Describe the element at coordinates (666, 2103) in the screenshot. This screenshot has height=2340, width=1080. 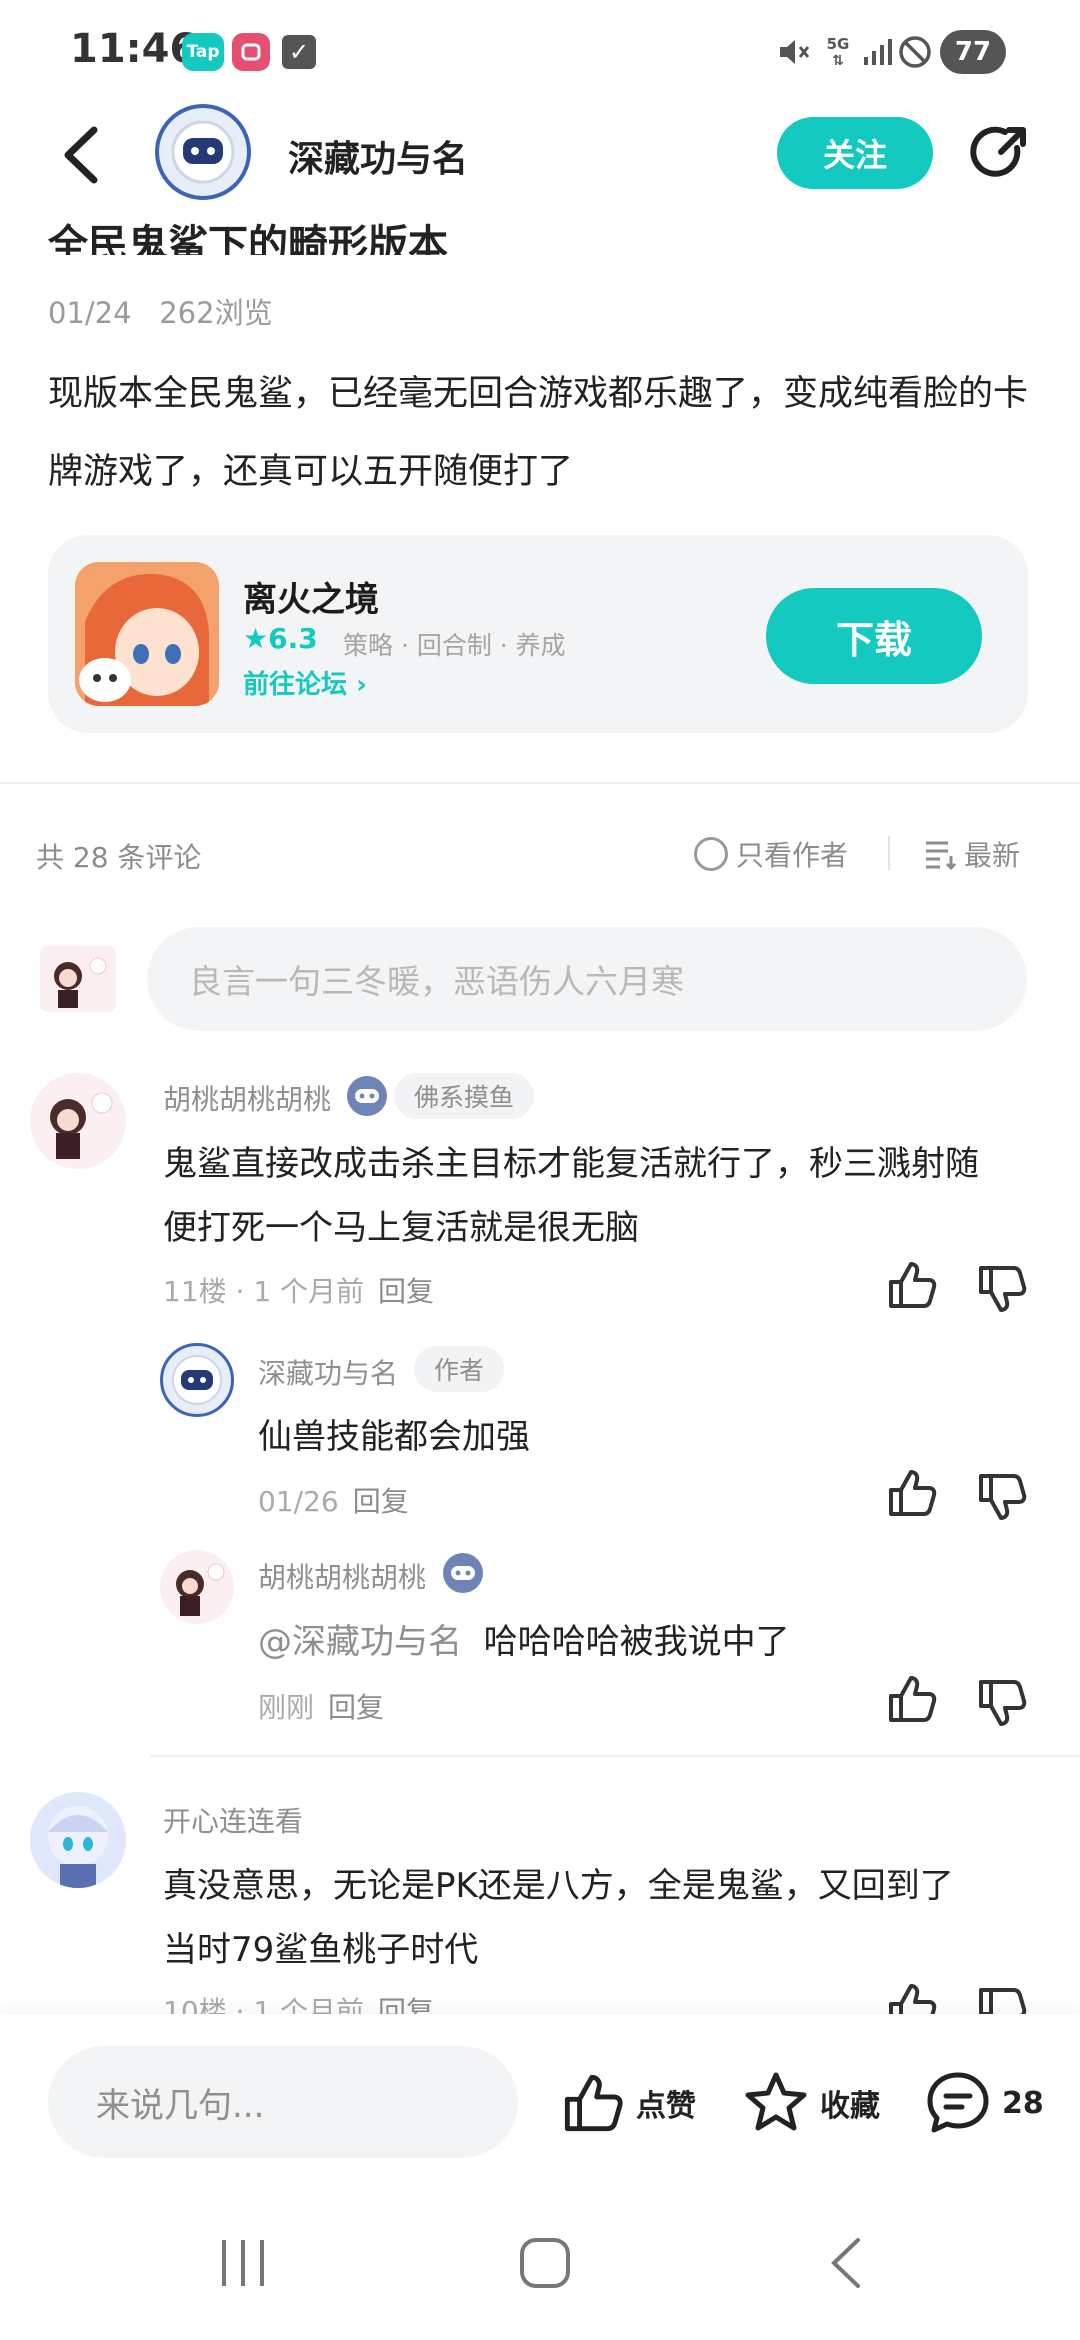
I see `like-label: 点赞` at that location.